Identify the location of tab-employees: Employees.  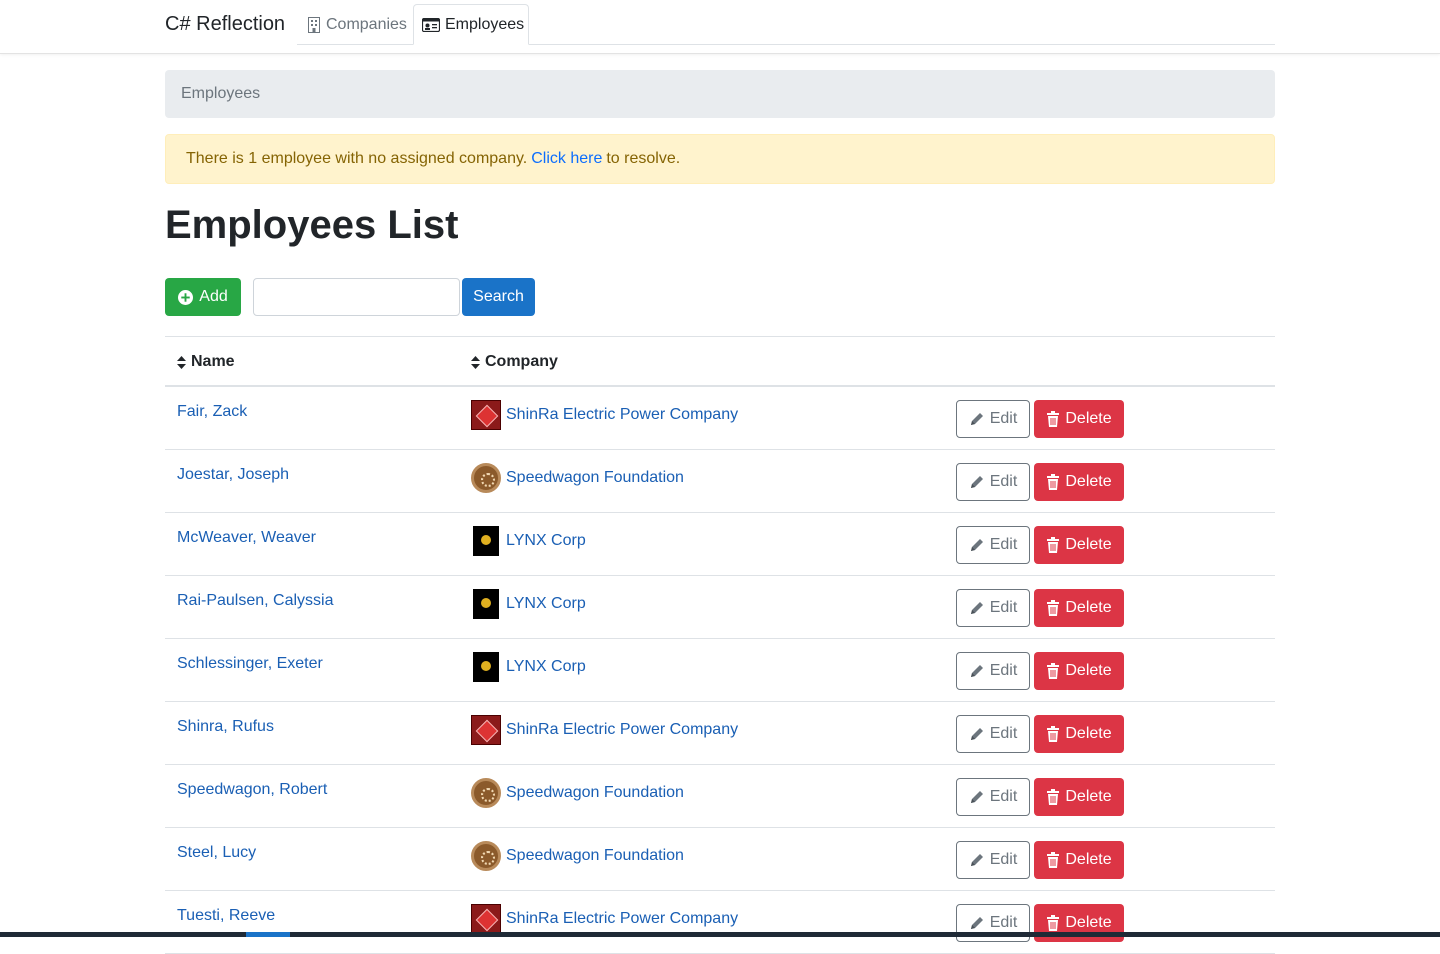
(471, 24).